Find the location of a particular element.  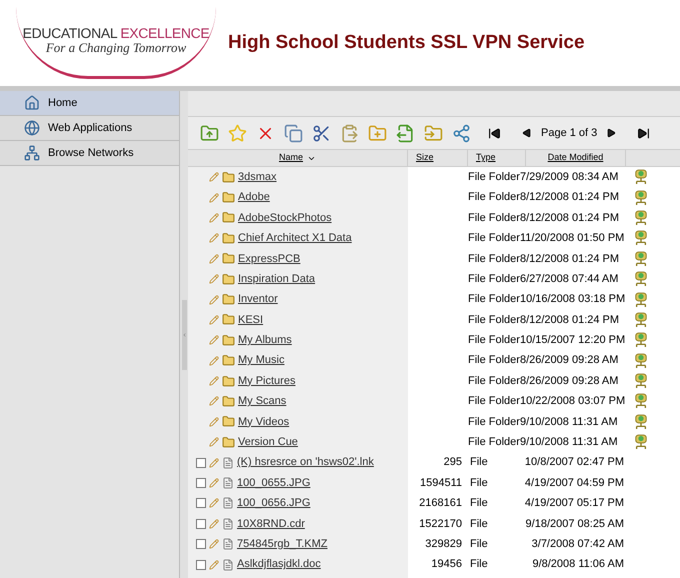

date-cell-text: 10/16/2008 03:18 PM is located at coordinates (573, 300).